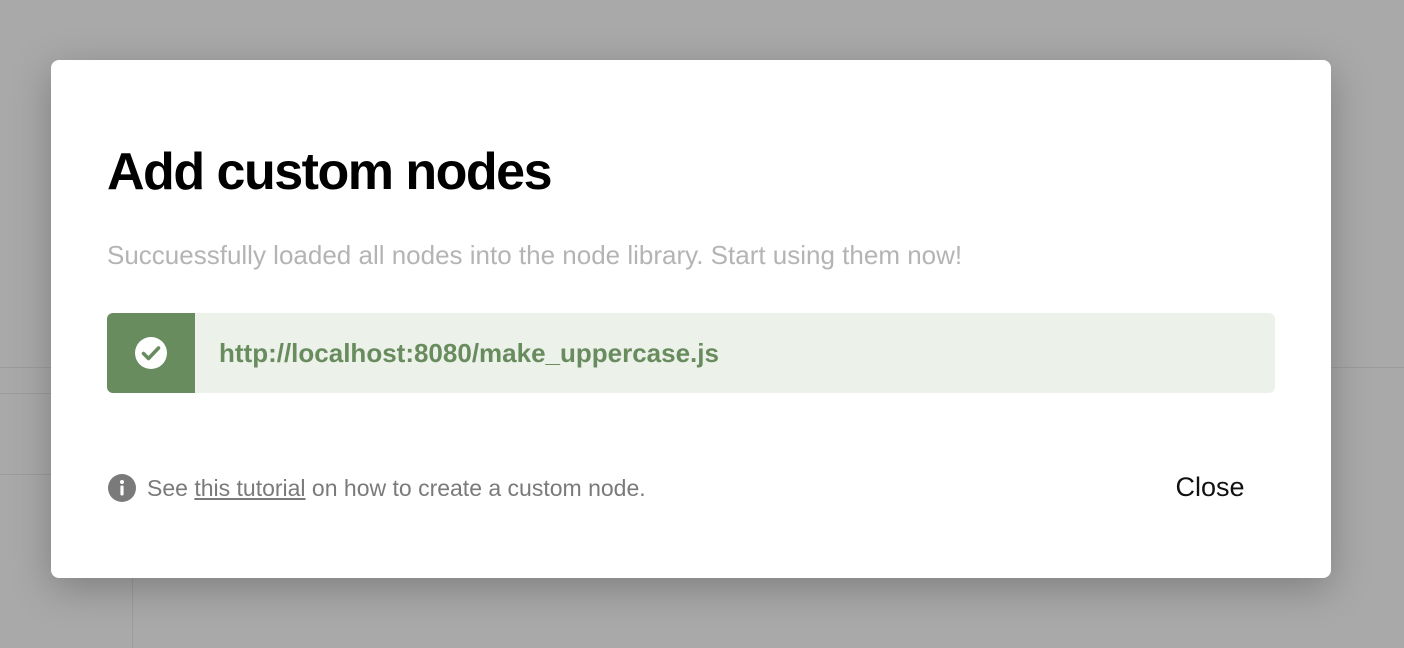 The width and height of the screenshot is (1404, 648). Describe the element at coordinates (249, 488) in the screenshot. I see `tutorial-link: this tutorial` at that location.